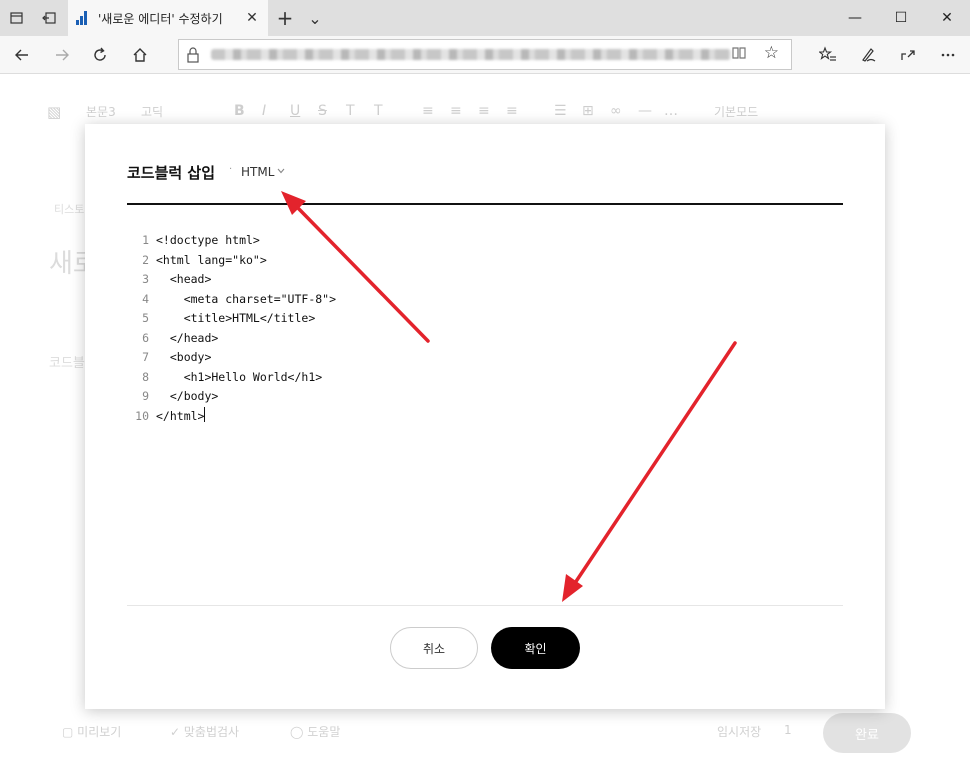  I want to click on code-line: 7 <body>, so click(486, 358).